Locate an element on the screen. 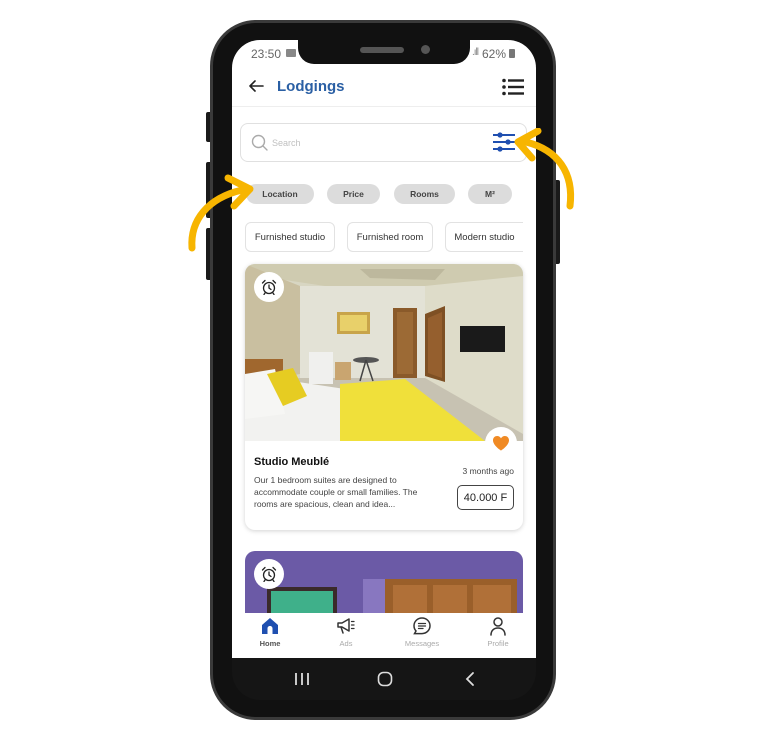 Image resolution: width=768 pixels, height=730 pixels. back-button is located at coordinates (256, 86).